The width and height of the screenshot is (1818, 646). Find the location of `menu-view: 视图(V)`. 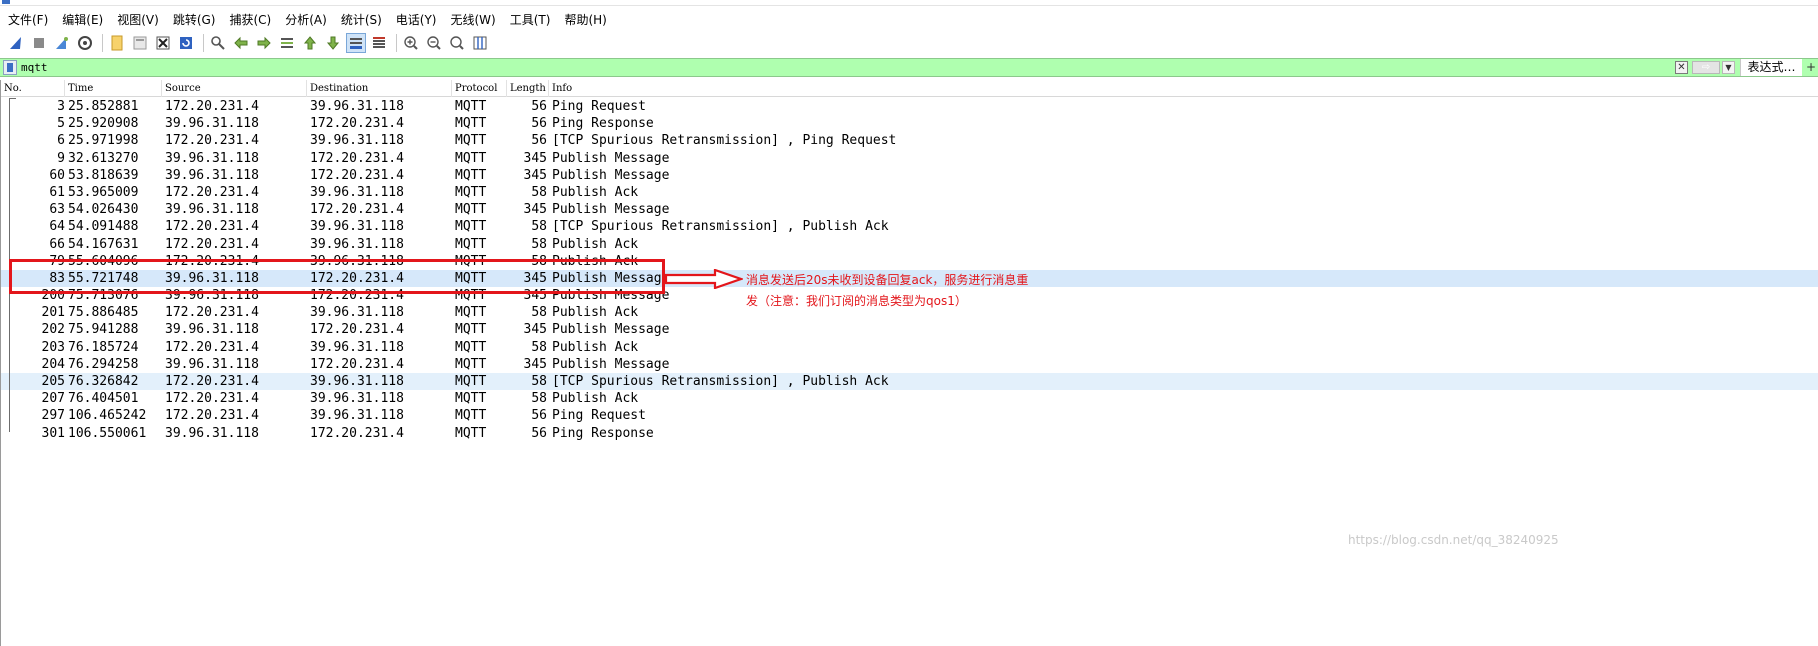

menu-view: 视图(V) is located at coordinates (140, 19).